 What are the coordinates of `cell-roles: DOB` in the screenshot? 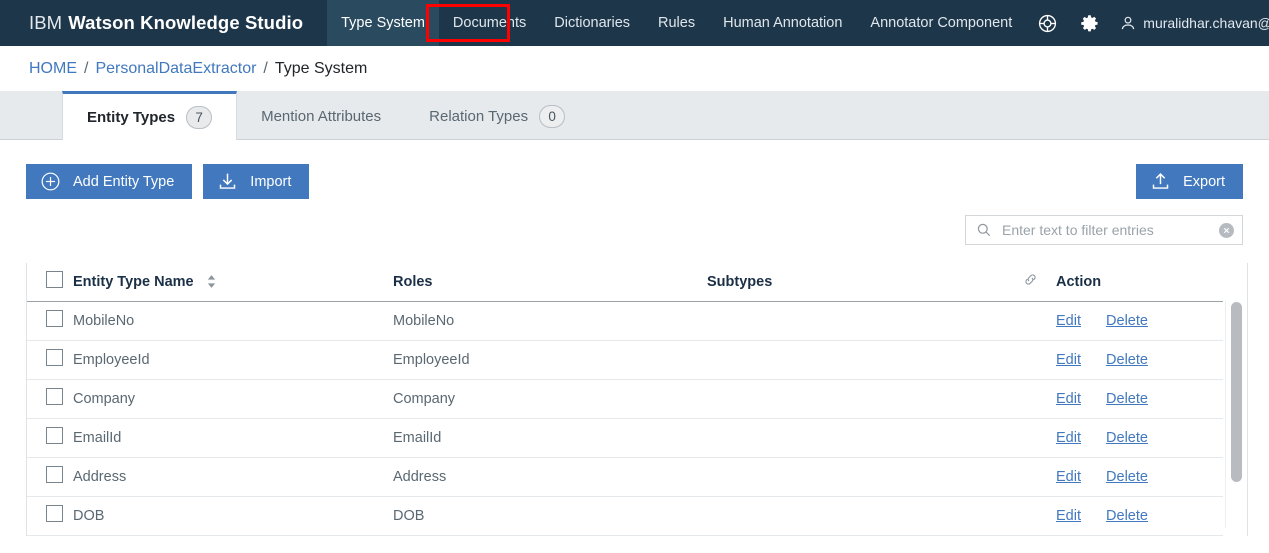 It's located at (550, 516).